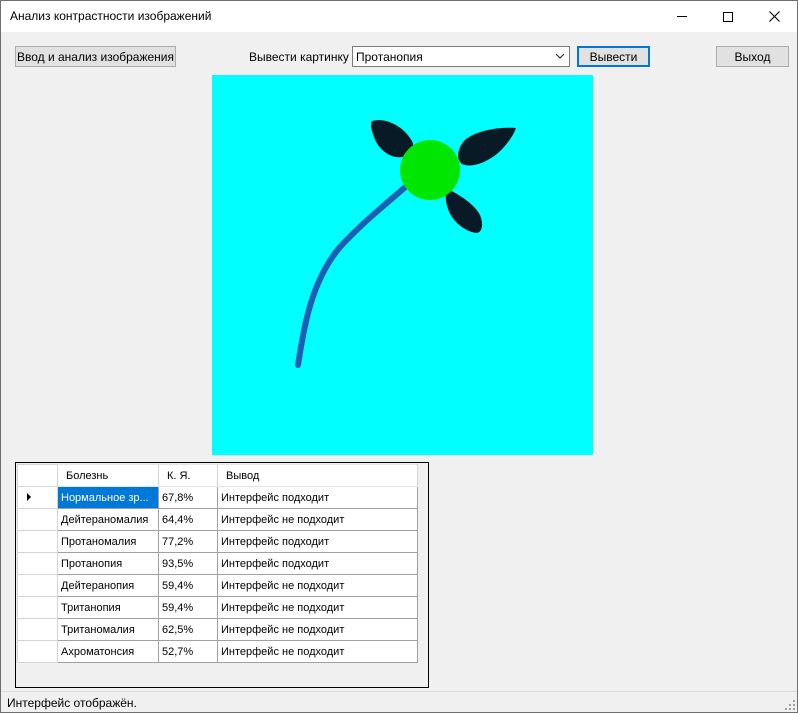 This screenshot has width=798, height=713. Describe the element at coordinates (188, 519) in the screenshot. I see `cell-ratio: 64,4%` at that location.